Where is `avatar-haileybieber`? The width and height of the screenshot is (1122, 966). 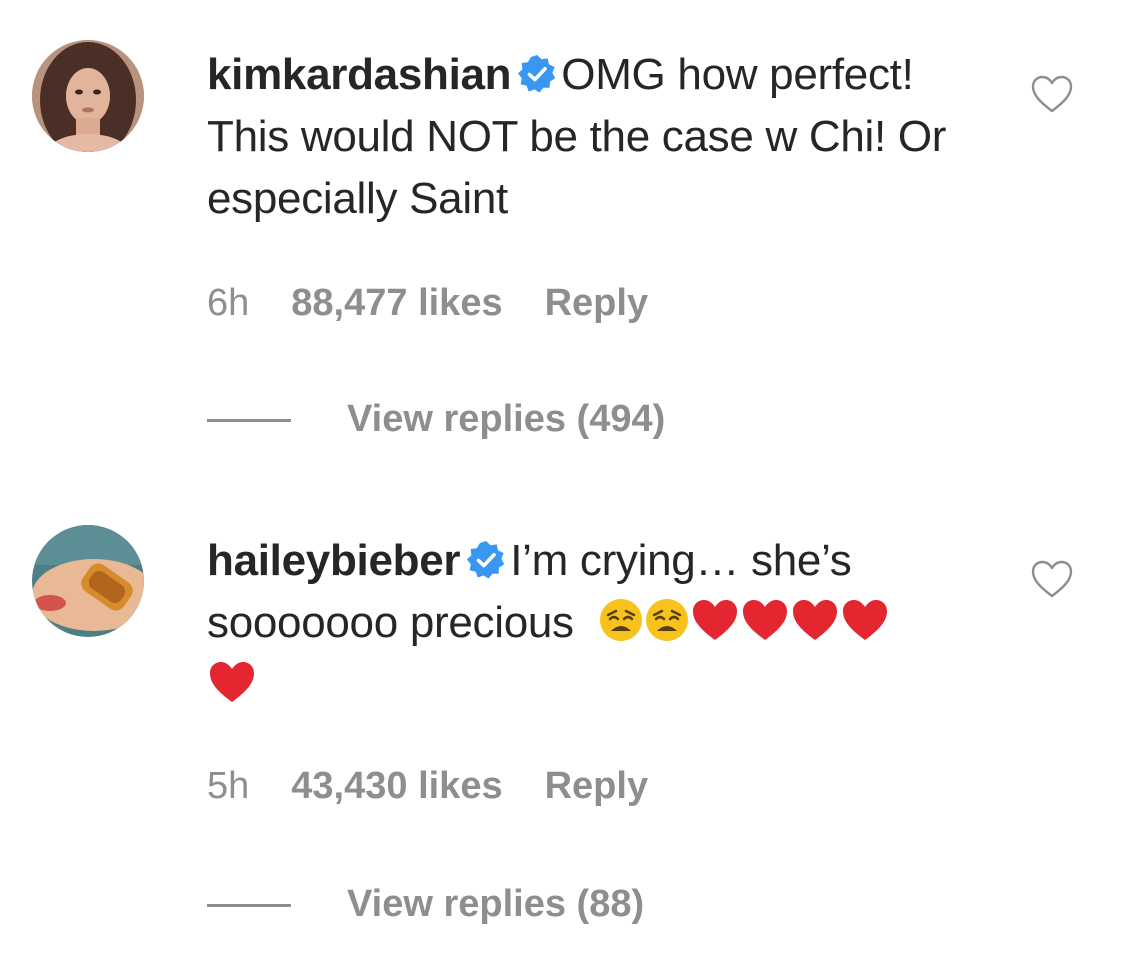
avatar-haileybieber is located at coordinates (88, 581).